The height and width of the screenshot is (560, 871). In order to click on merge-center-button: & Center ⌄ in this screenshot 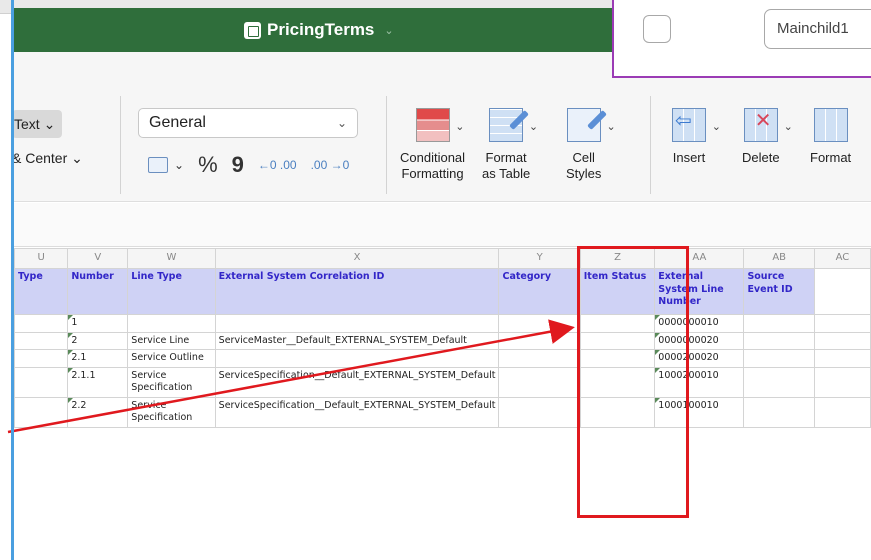, I will do `click(47, 158)`.